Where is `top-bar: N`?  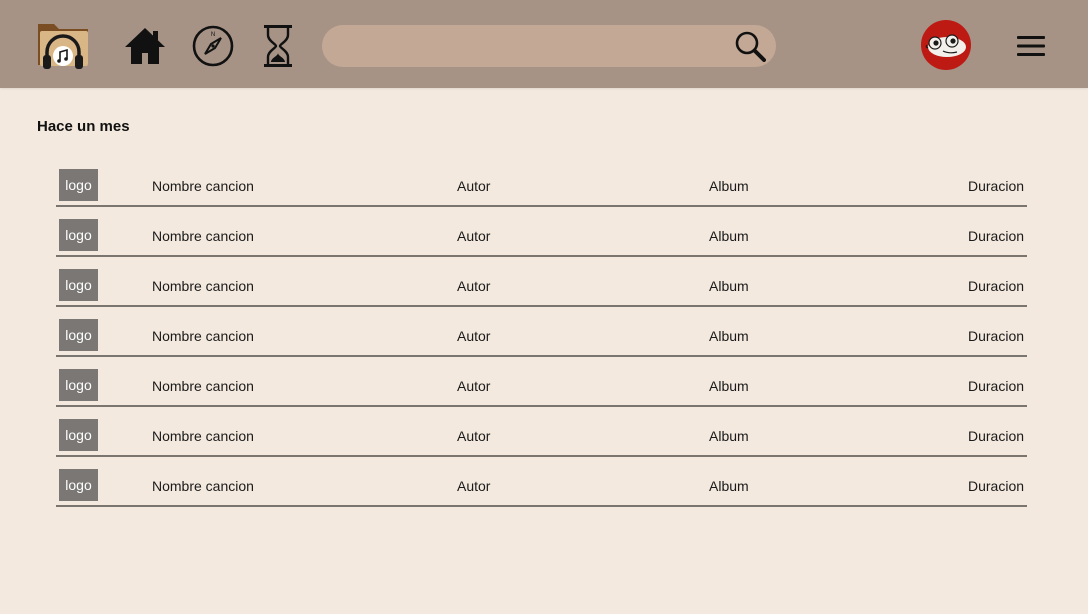 top-bar: N is located at coordinates (544, 44).